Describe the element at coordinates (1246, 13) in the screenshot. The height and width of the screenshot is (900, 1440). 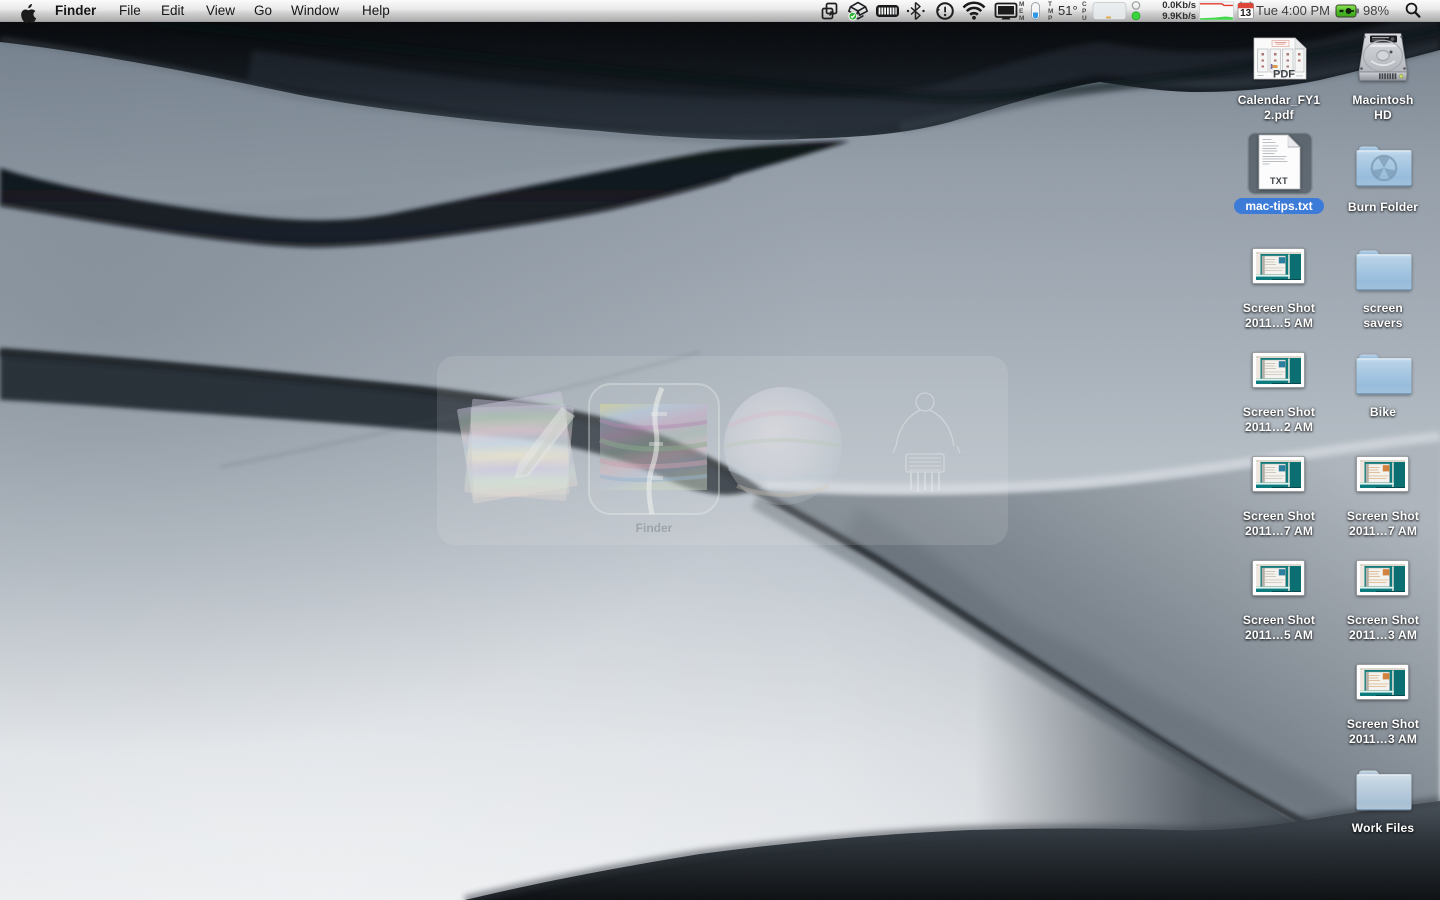
I see `svg-text: 13` at that location.